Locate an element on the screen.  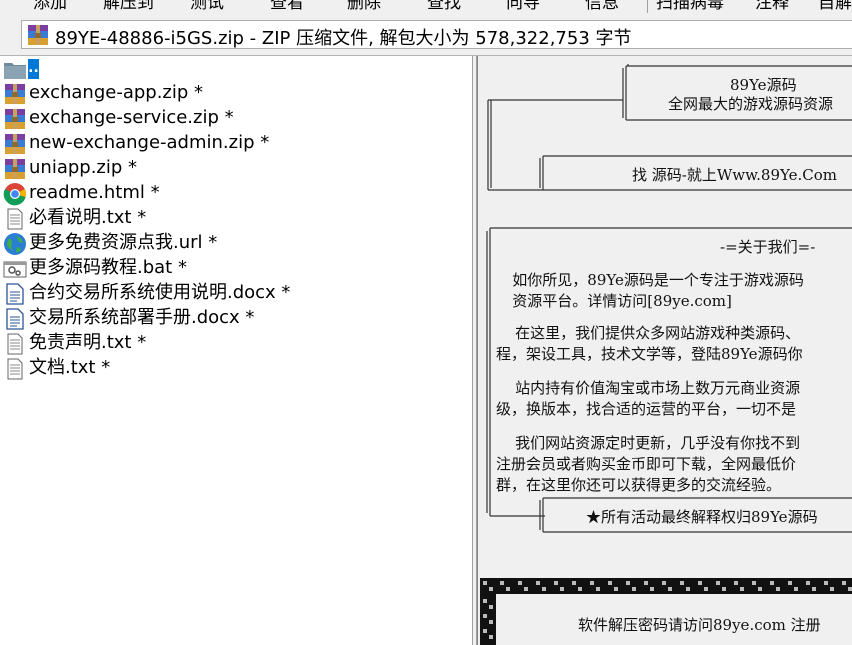
batch-file-icon is located at coordinates (15, 269).